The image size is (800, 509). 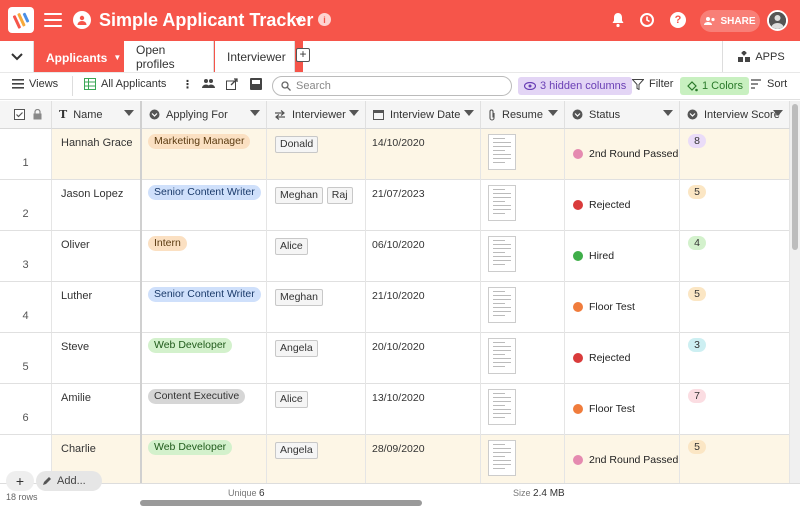 I want to click on cell-applying-for: Marketing Manager, so click(x=204, y=154).